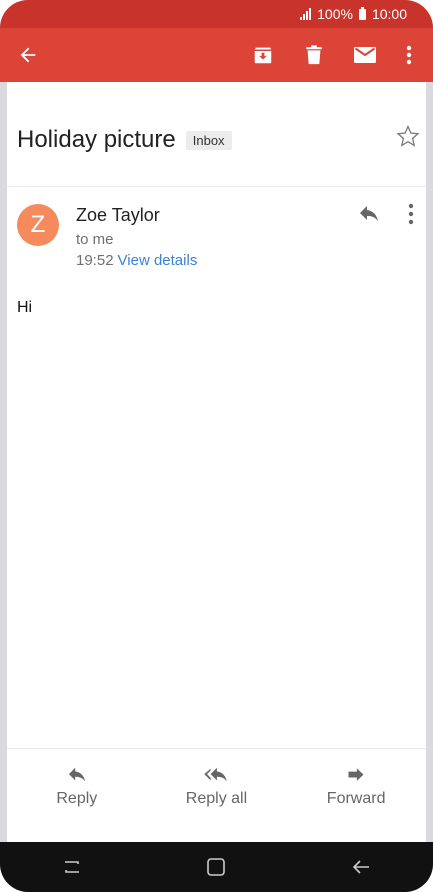 This screenshot has height=892, width=433. Describe the element at coordinates (408, 136) in the screenshot. I see `star-icon` at that location.